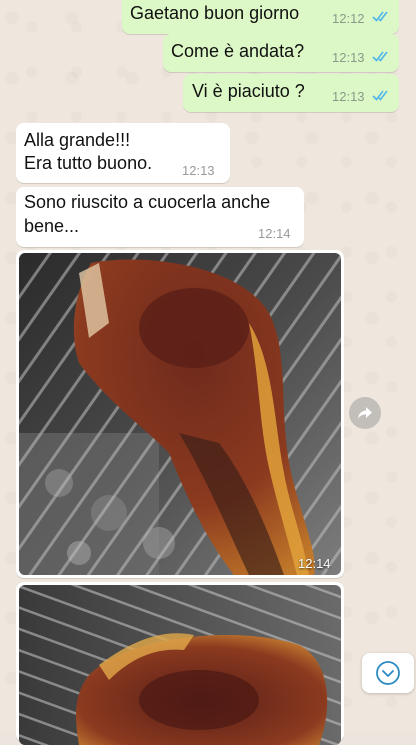  I want to click on message-bubble-outgoing: Vi è piaciuto ? 12:13, so click(291, 93).